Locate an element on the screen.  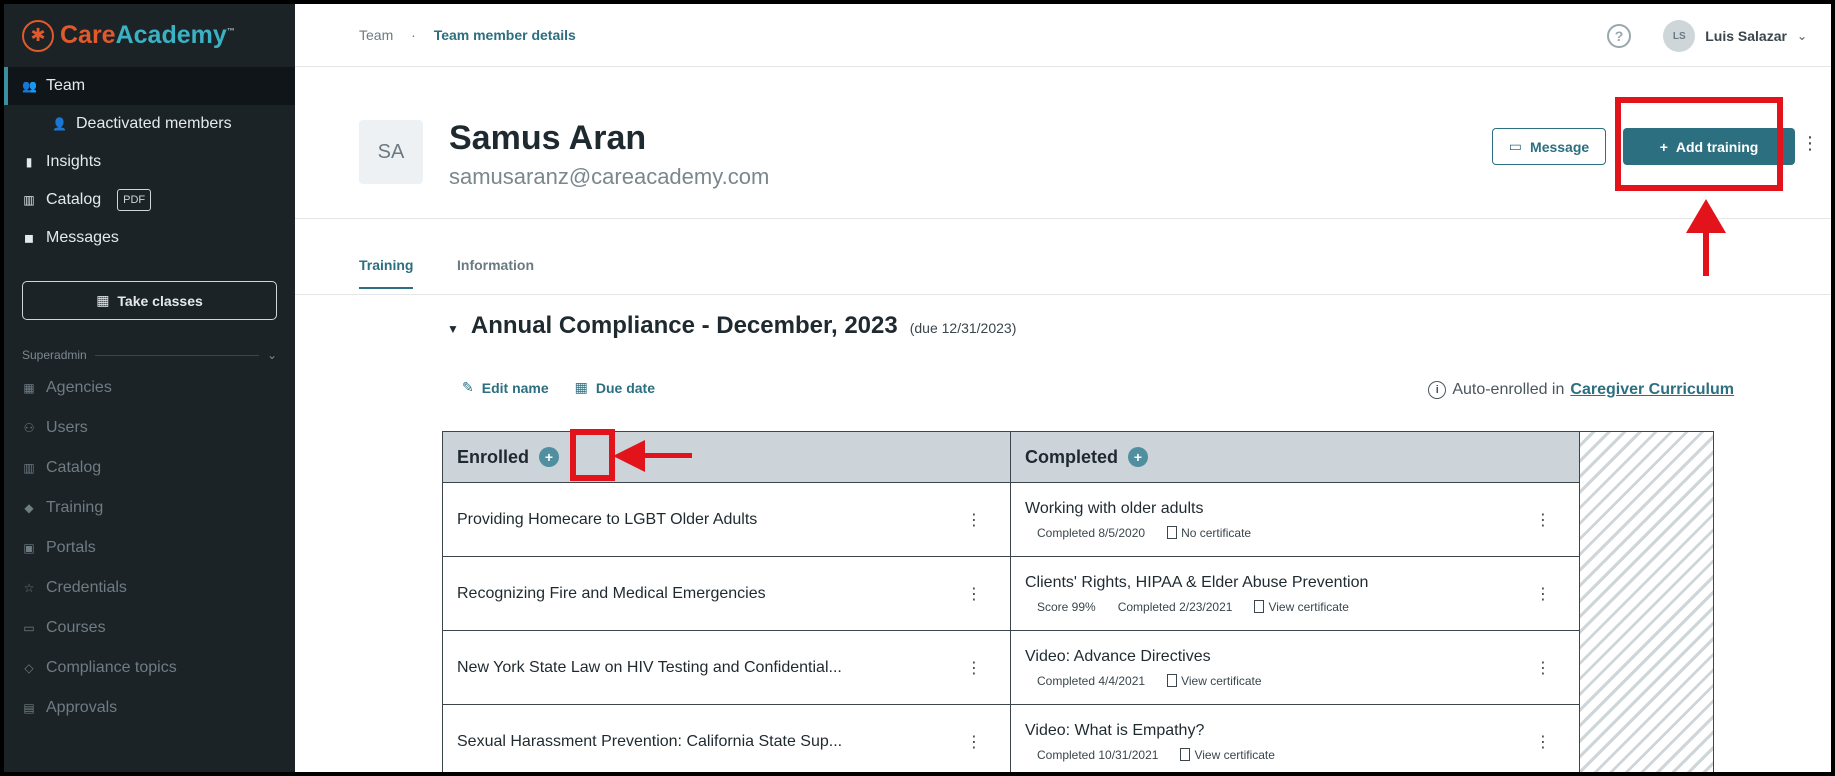
training-group-title: Annual Compliance - December, 2023 is located at coordinates (684, 325).